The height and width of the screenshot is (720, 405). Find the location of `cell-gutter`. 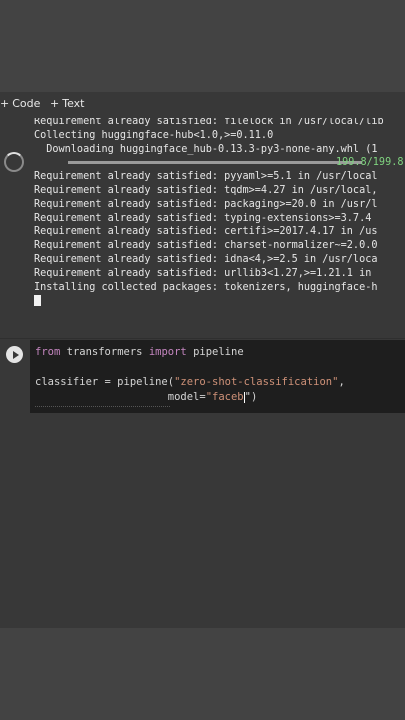

cell-gutter is located at coordinates (15, 376).